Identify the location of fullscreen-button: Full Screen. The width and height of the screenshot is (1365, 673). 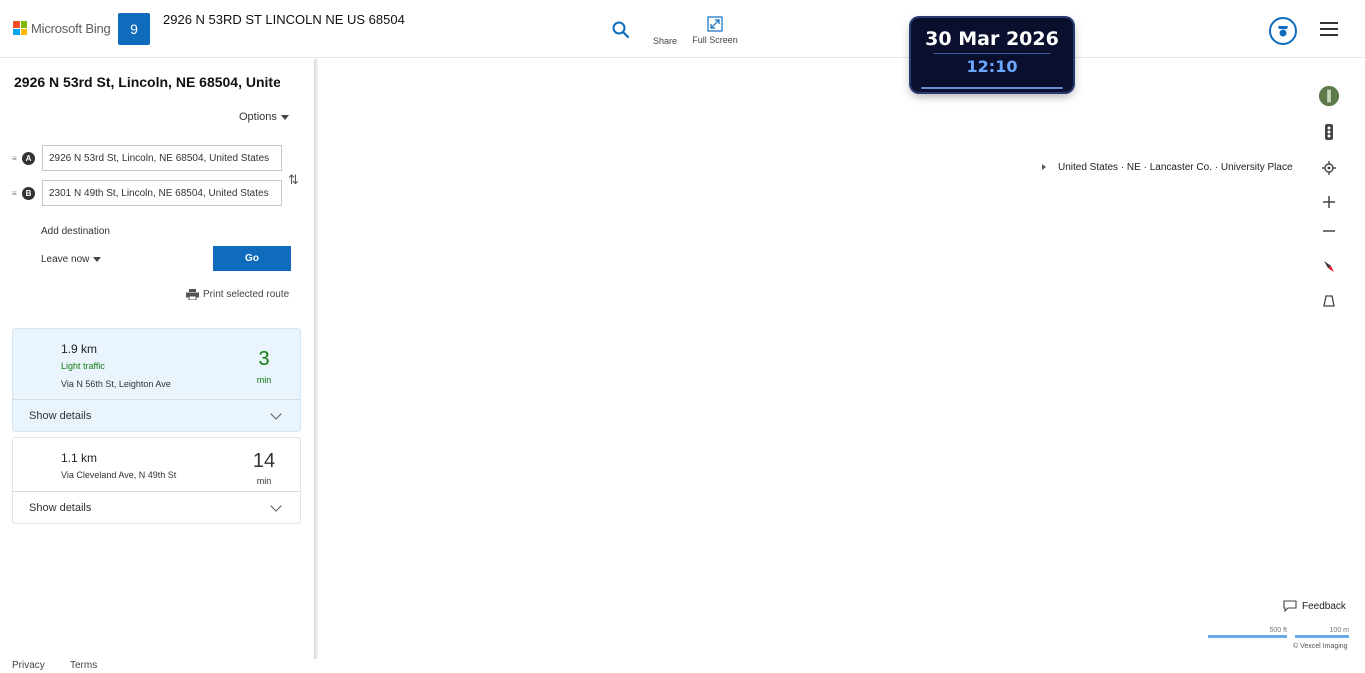
(715, 30).